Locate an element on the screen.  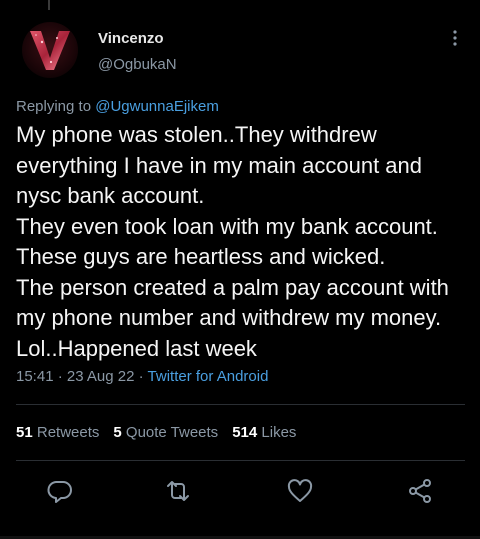
replying-prefix: Replying to is located at coordinates (56, 106).